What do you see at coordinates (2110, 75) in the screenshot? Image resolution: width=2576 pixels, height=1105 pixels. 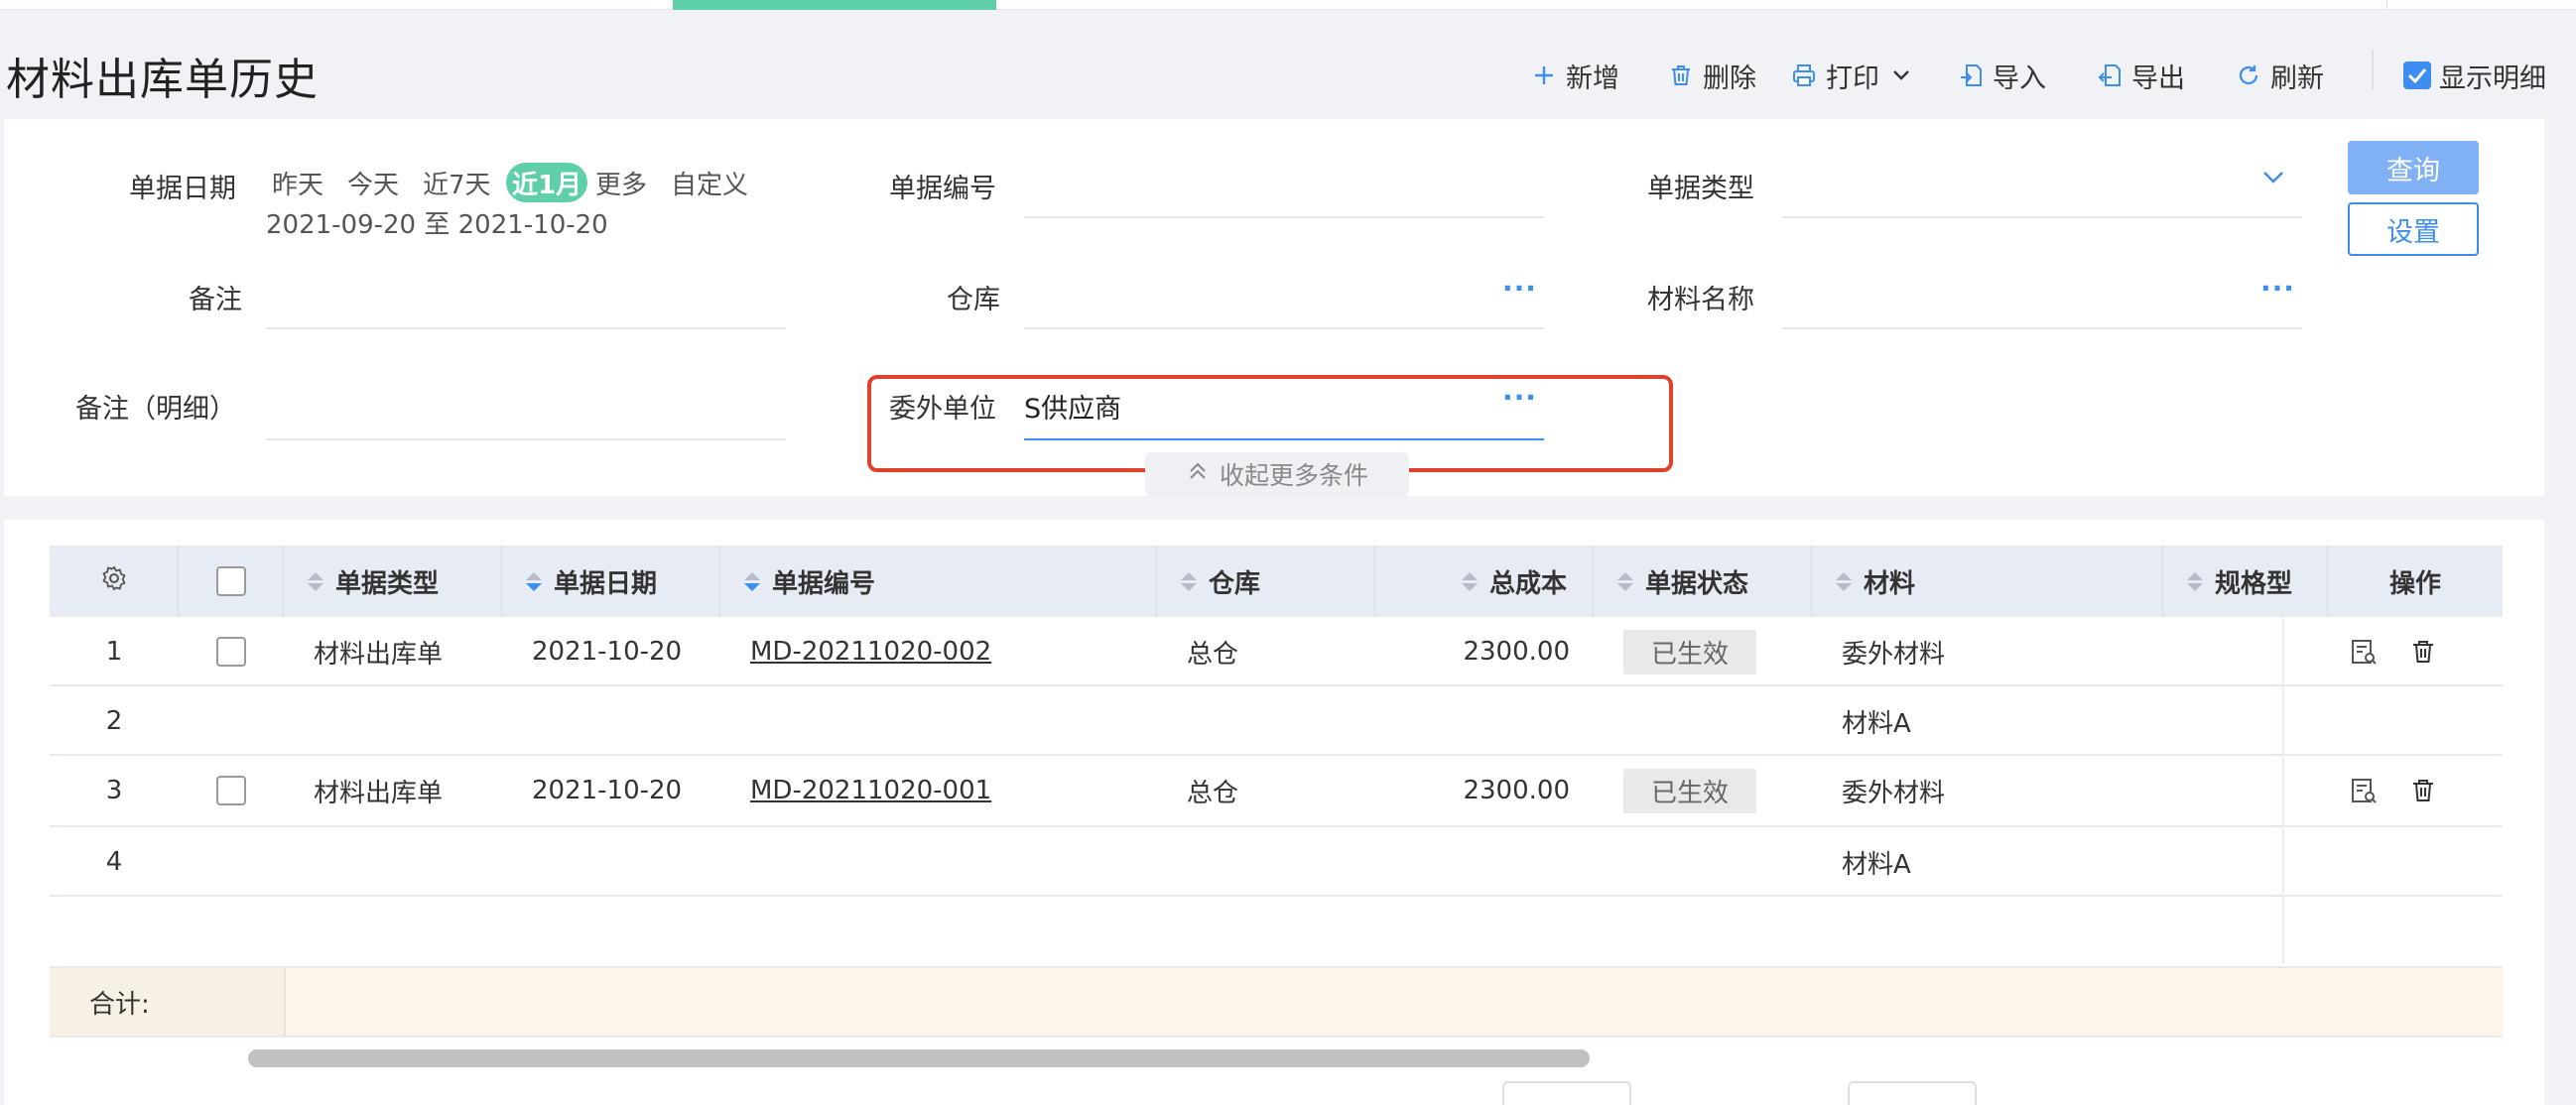 I see `export-icon` at bounding box center [2110, 75].